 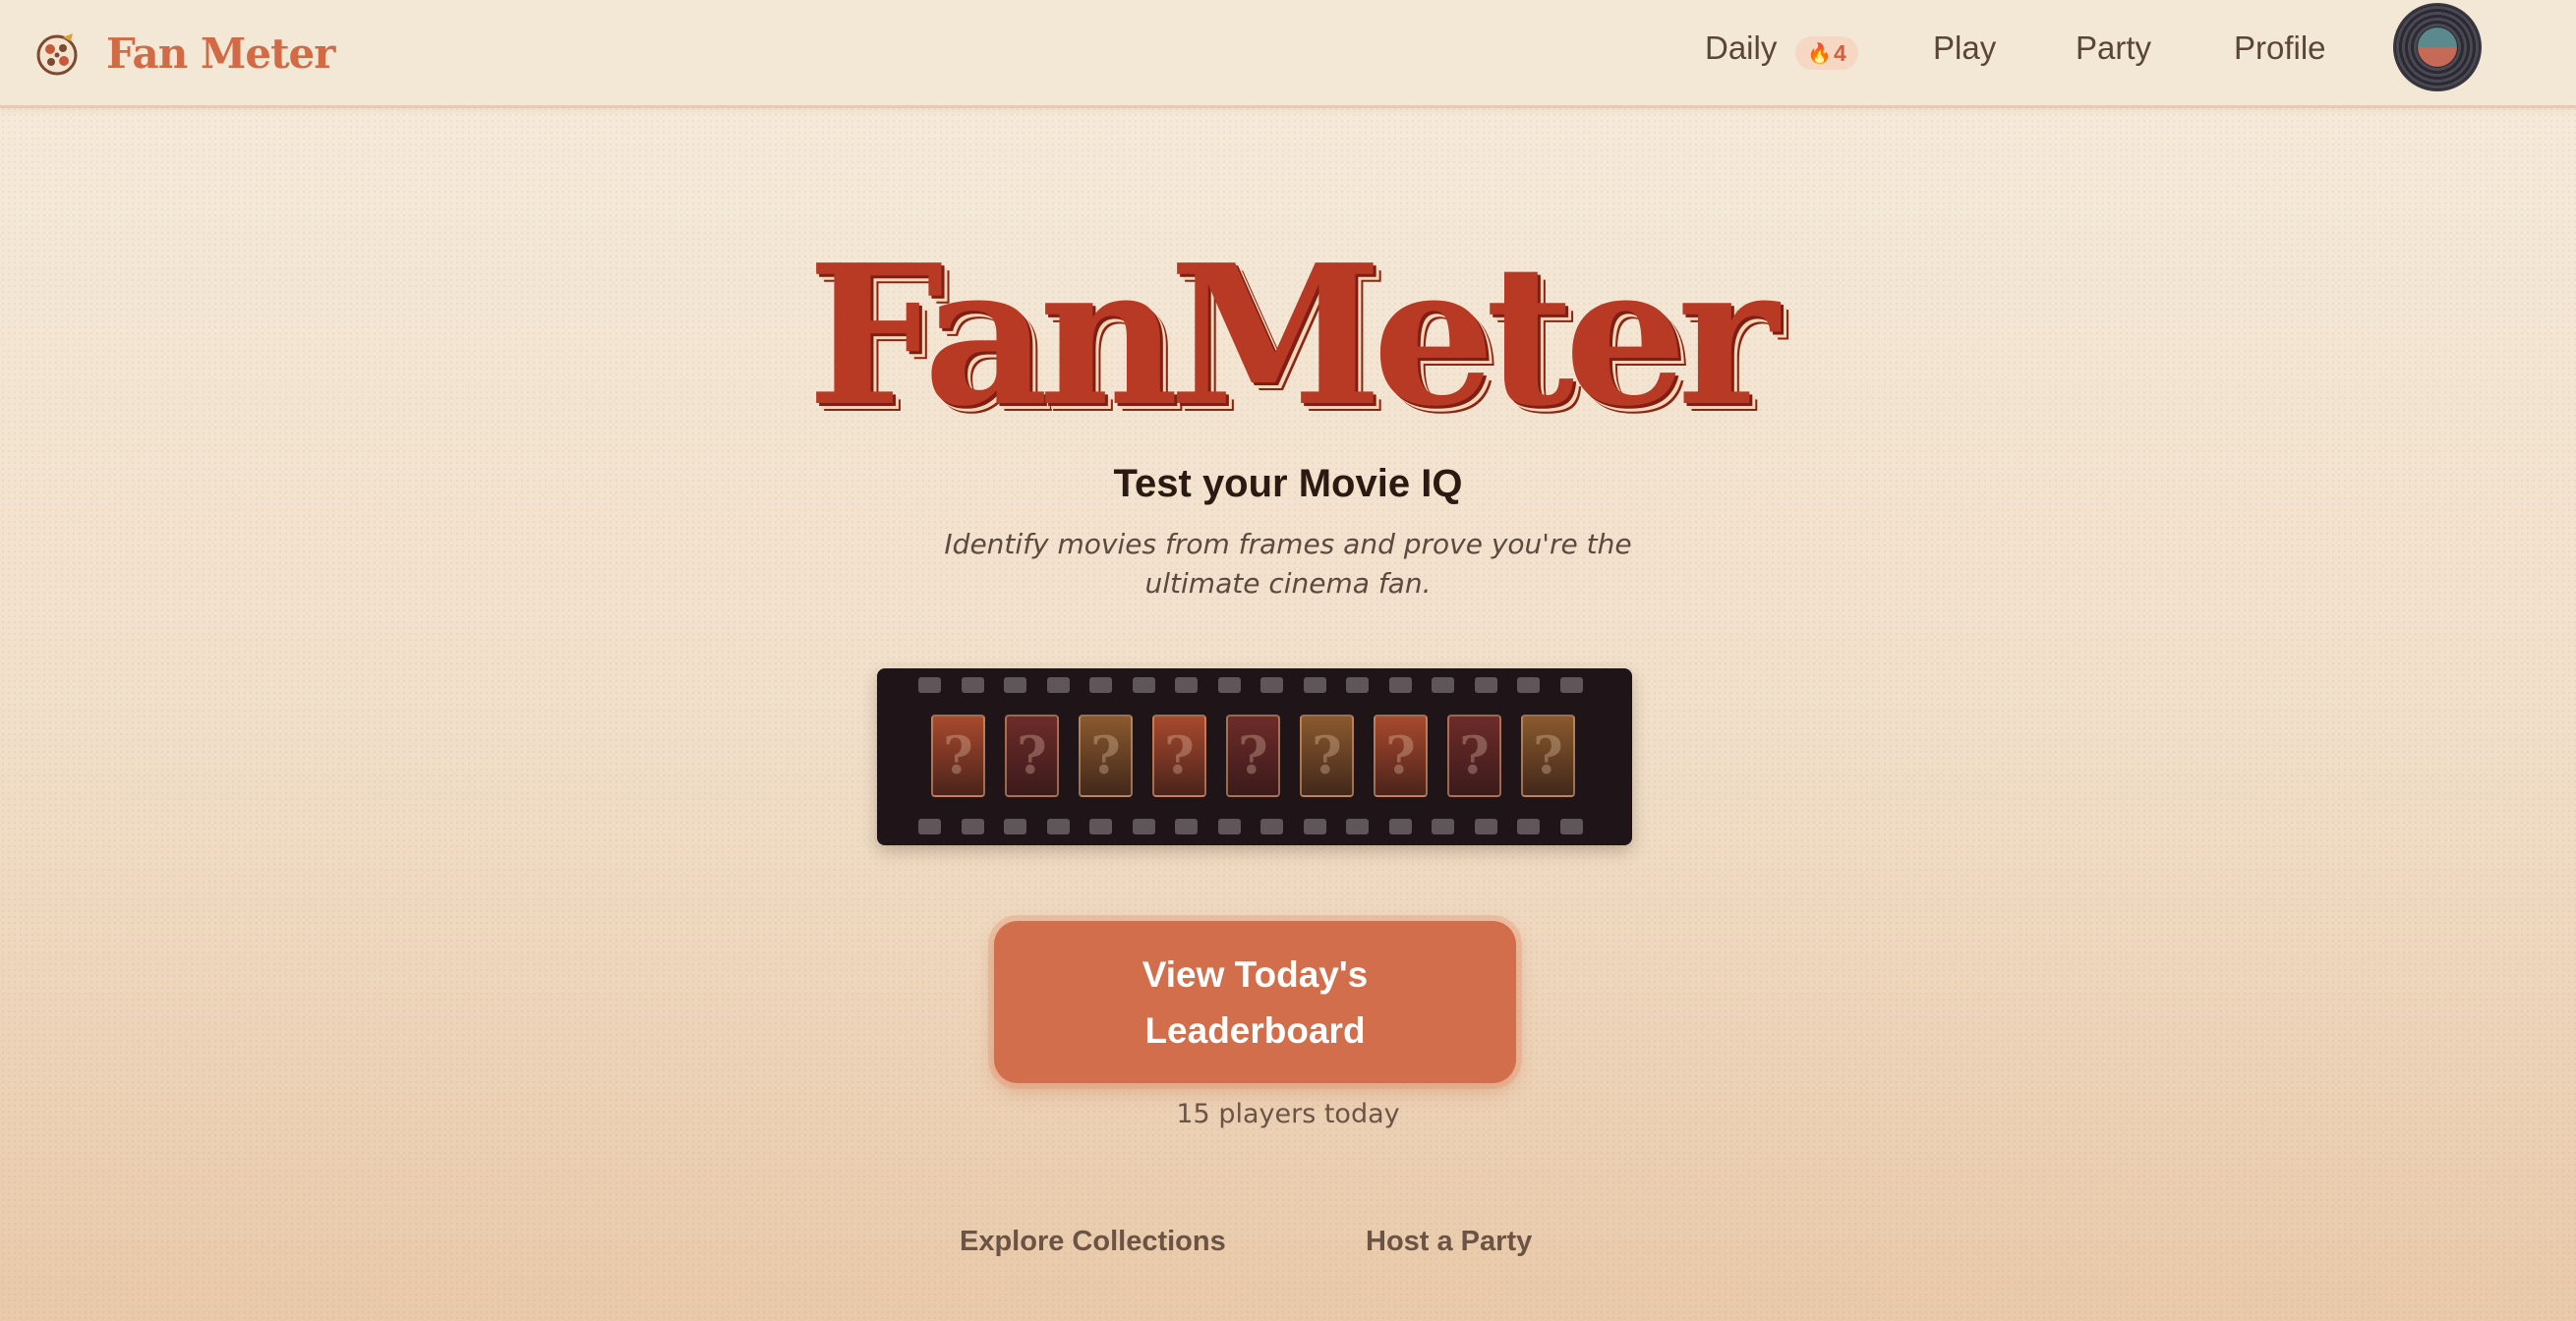 What do you see at coordinates (1964, 48) in the screenshot?
I see `nav-play: Play` at bounding box center [1964, 48].